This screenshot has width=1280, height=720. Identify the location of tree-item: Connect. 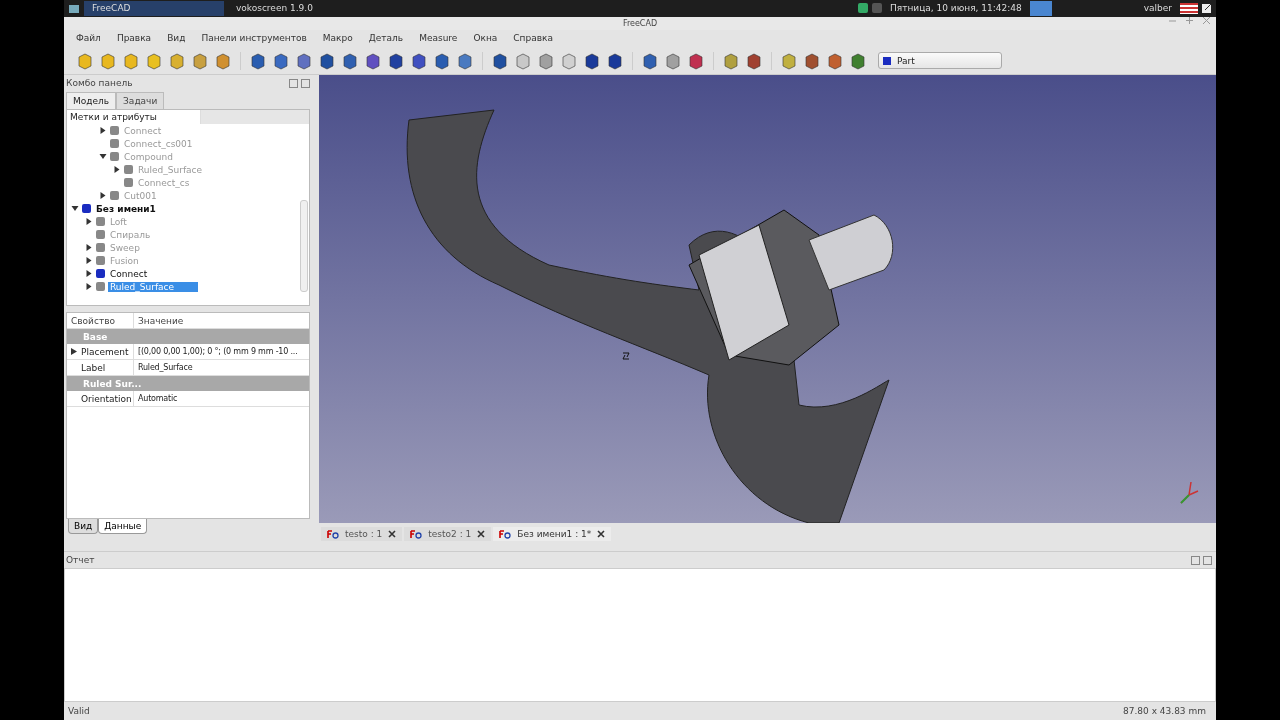
(129, 273).